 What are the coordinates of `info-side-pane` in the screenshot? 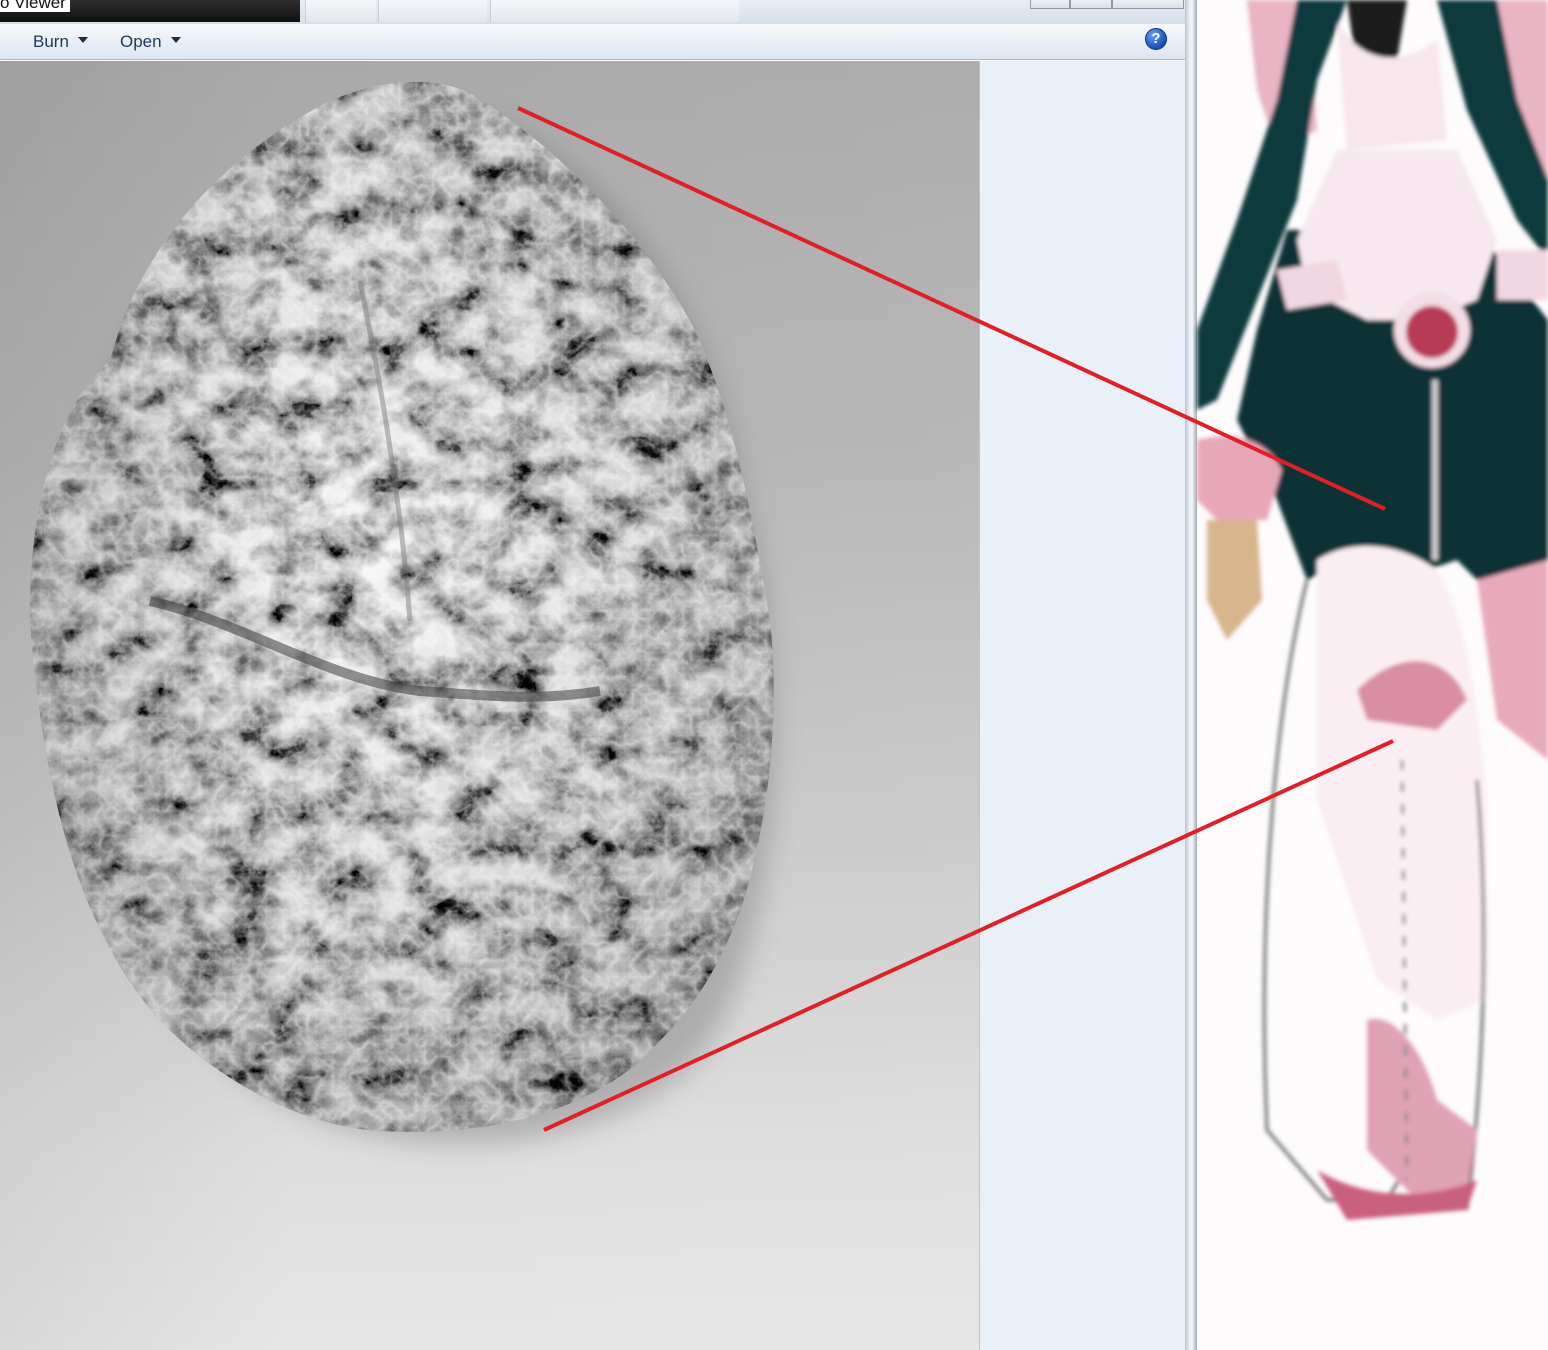 It's located at (1082, 705).